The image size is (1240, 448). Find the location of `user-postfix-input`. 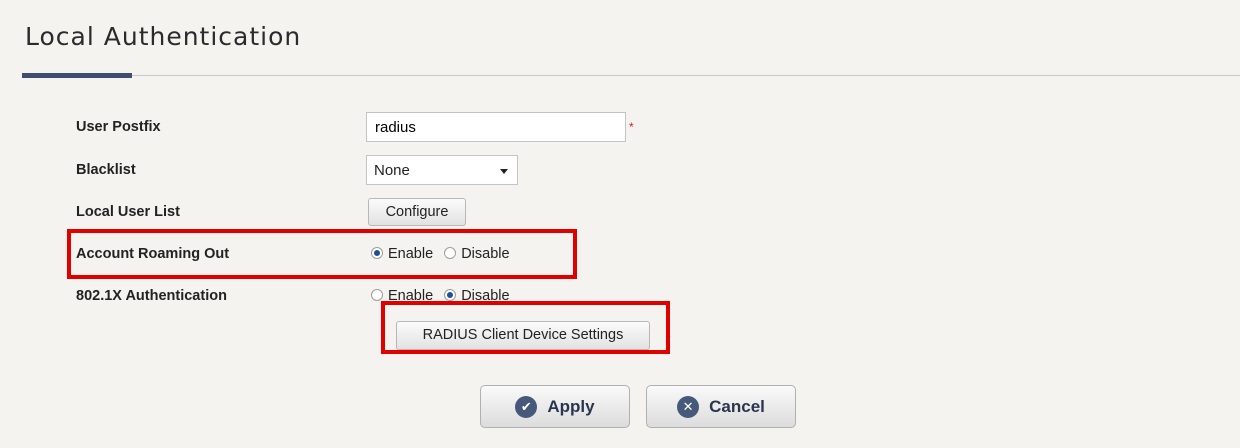

user-postfix-input is located at coordinates (496, 127).